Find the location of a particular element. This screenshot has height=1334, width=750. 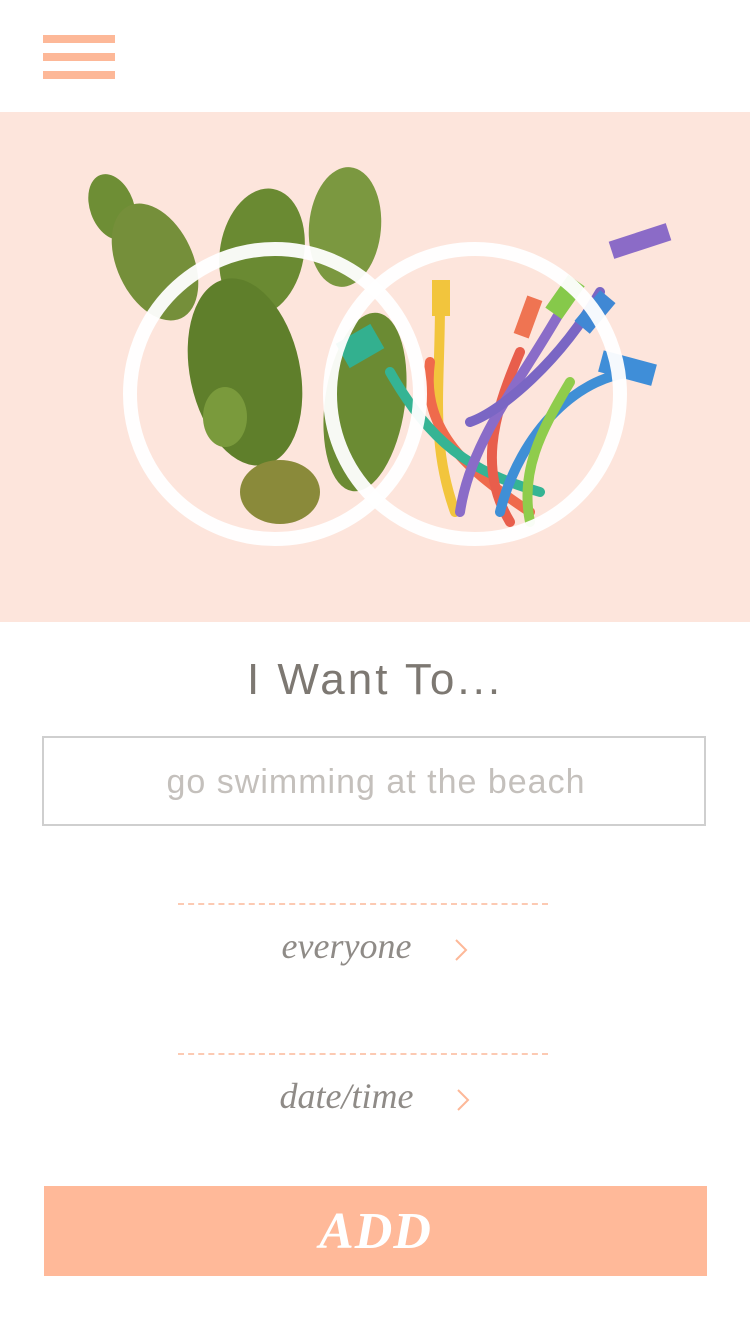

activity-input-box is located at coordinates (375, 781).